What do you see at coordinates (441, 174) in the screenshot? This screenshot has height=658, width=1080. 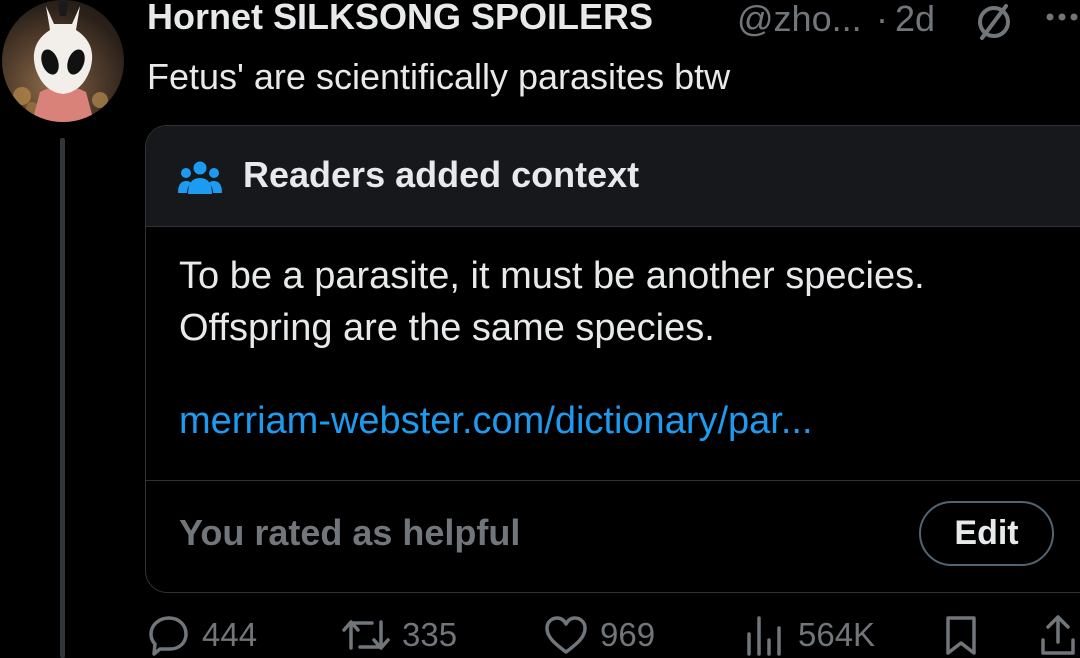 I see `note-title: Readers added context` at bounding box center [441, 174].